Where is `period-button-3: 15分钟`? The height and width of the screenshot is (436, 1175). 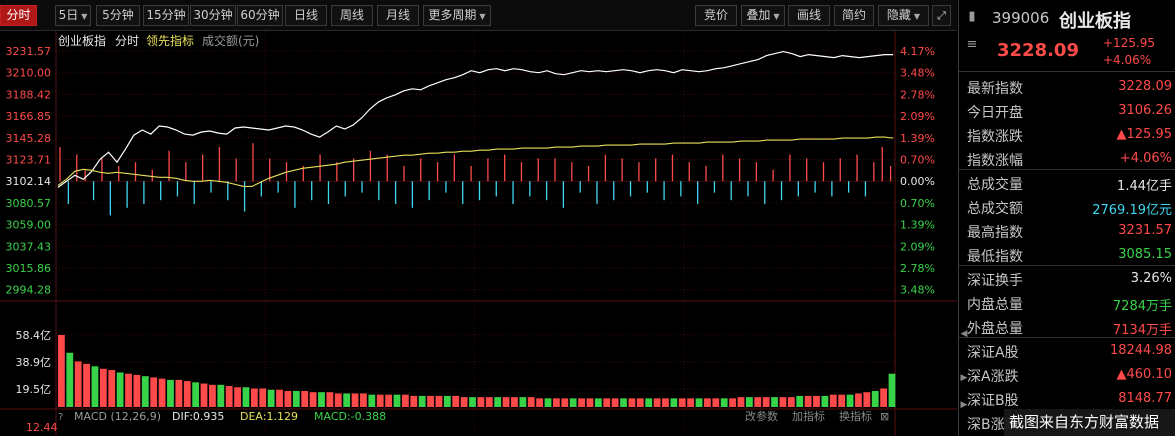 period-button-3: 15分钟 is located at coordinates (166, 15).